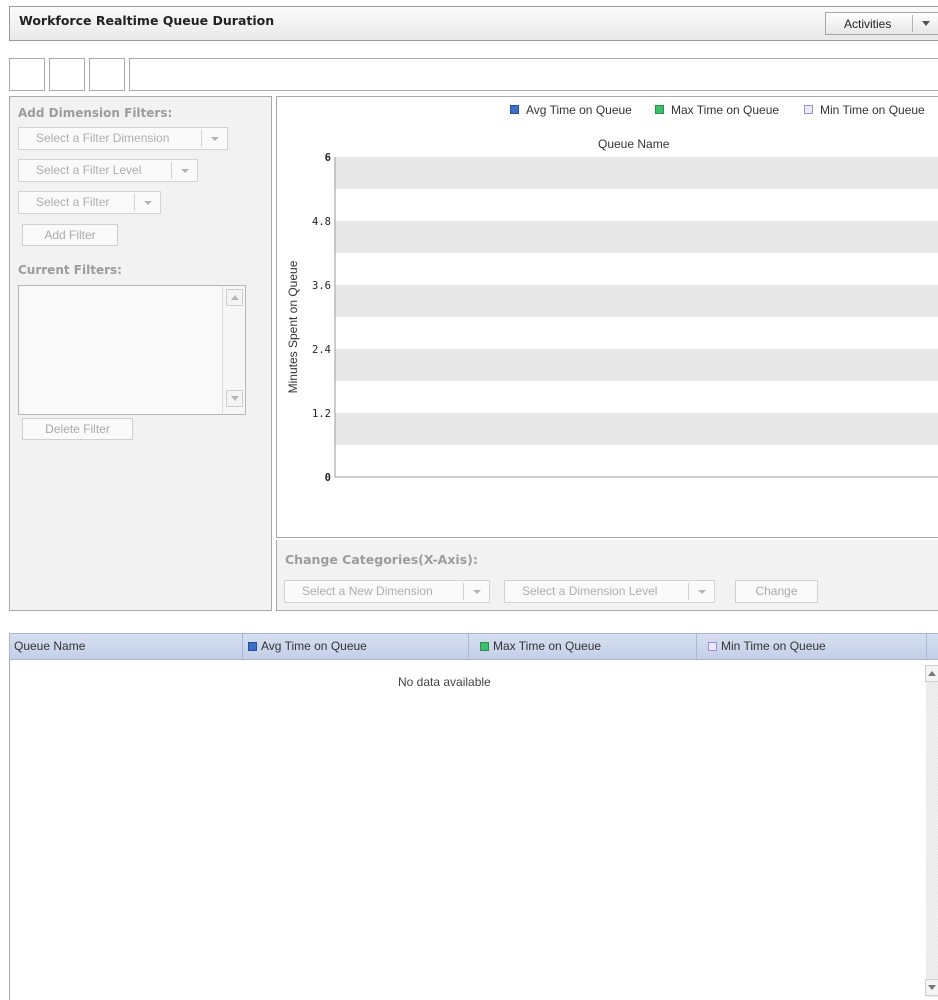  I want to click on dropdown-label: Select a Dimension Level, so click(590, 591).